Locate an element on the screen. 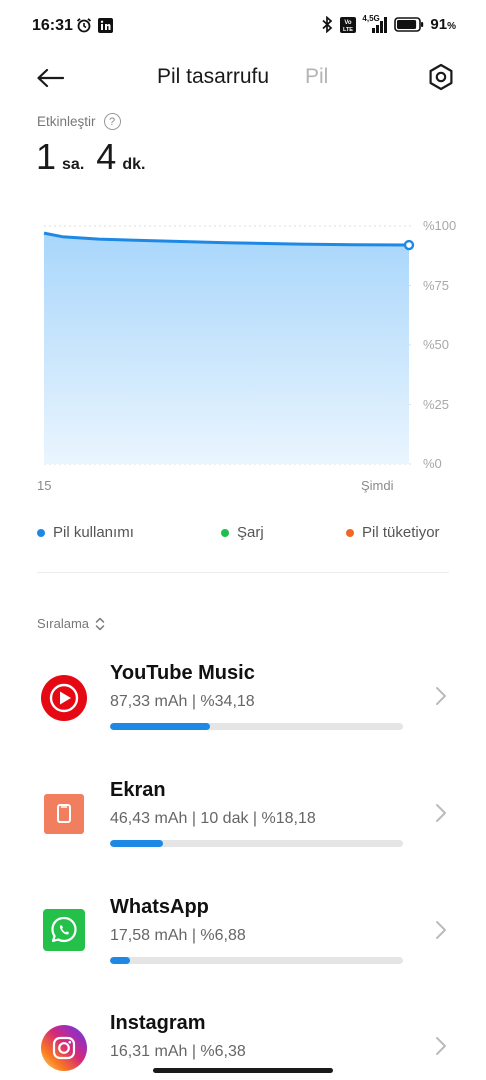  status-bar: 16:31 Vo LTE 4,5G 91% is located at coordinates (243, 26).